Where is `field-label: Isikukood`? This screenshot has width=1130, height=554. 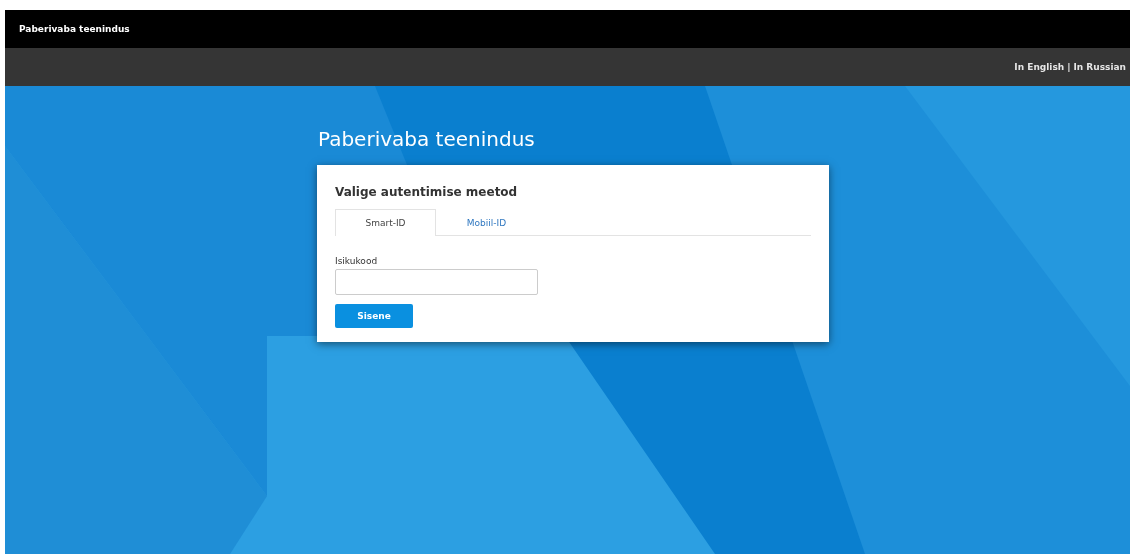
field-label: Isikukood is located at coordinates (357, 261).